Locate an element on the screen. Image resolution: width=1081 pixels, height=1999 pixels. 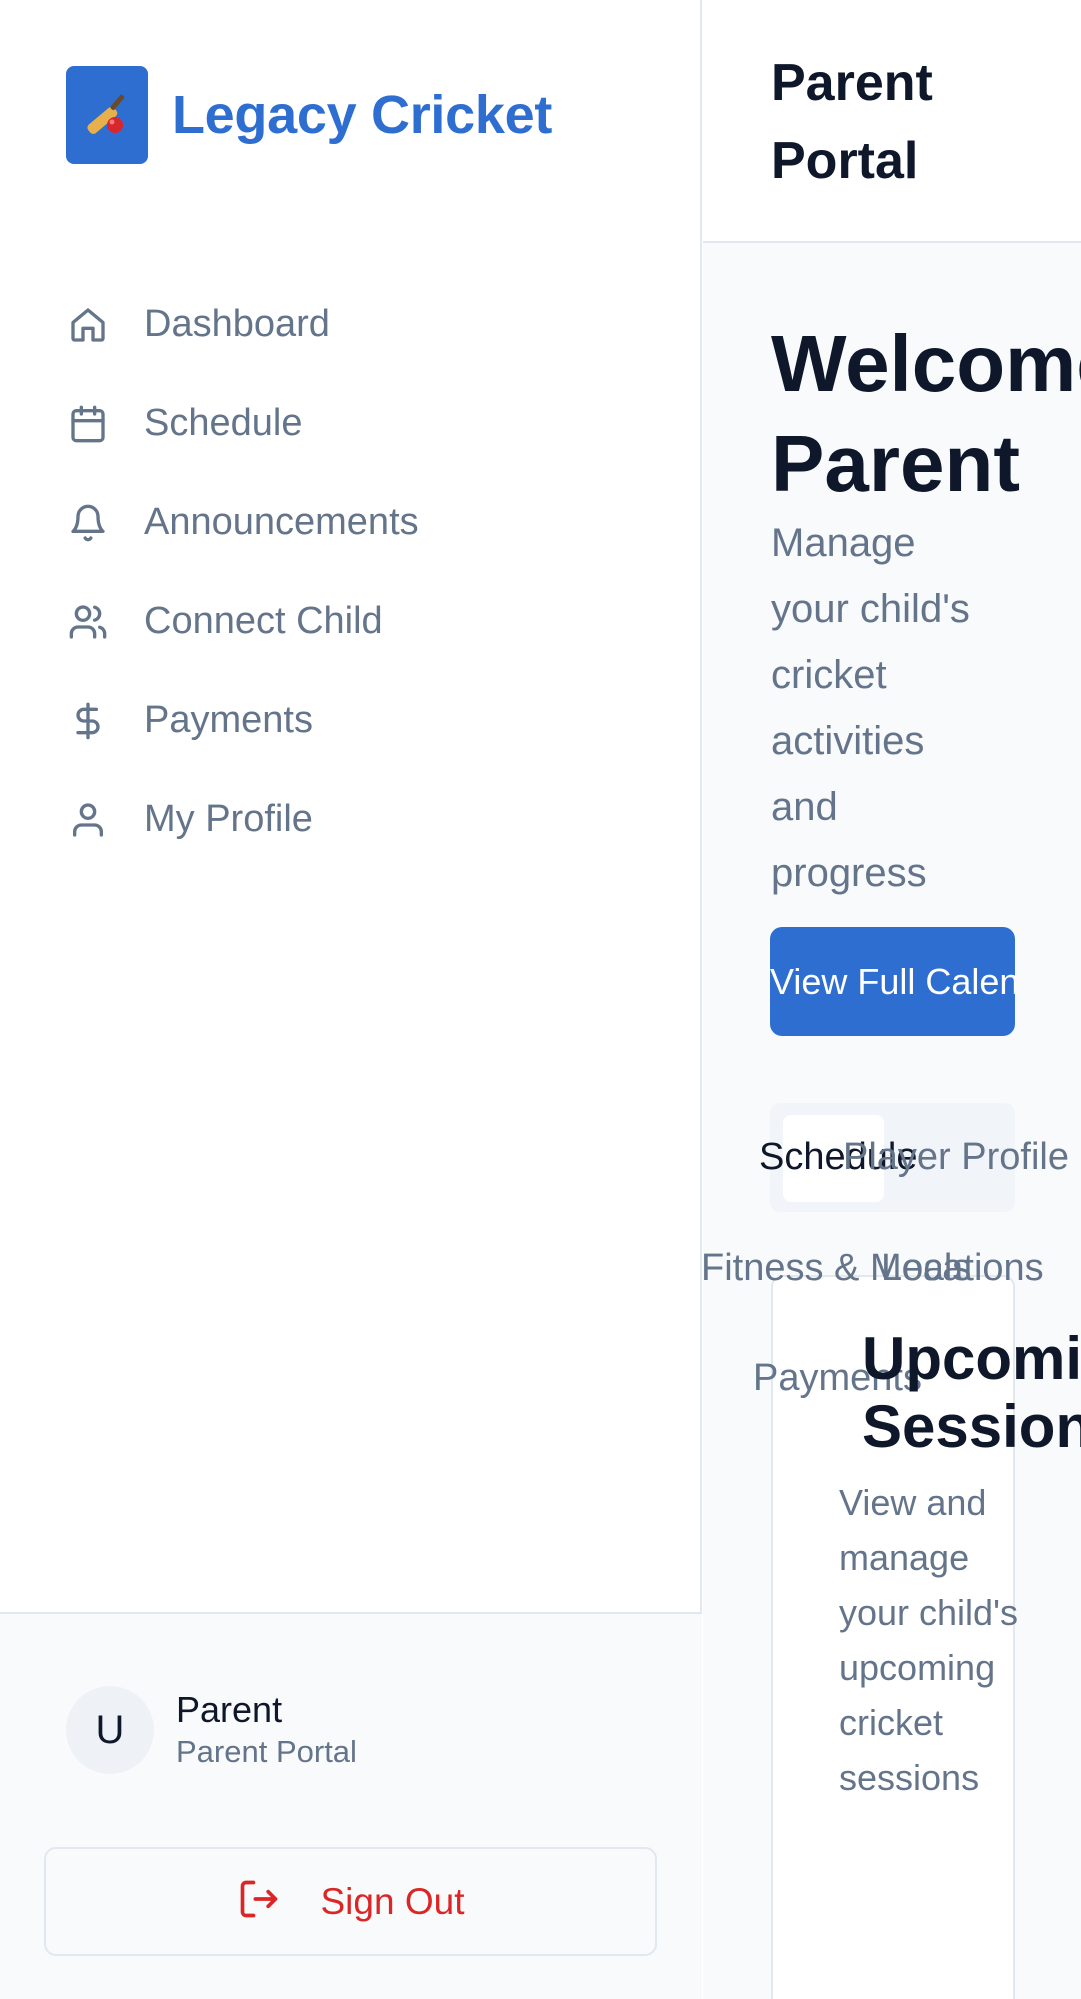
sidebar-item-my-profile: My Profile is located at coordinates (242, 819).